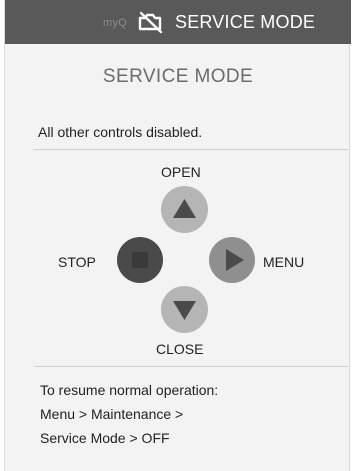  I want to click on triangle-down-icon, so click(184, 310).